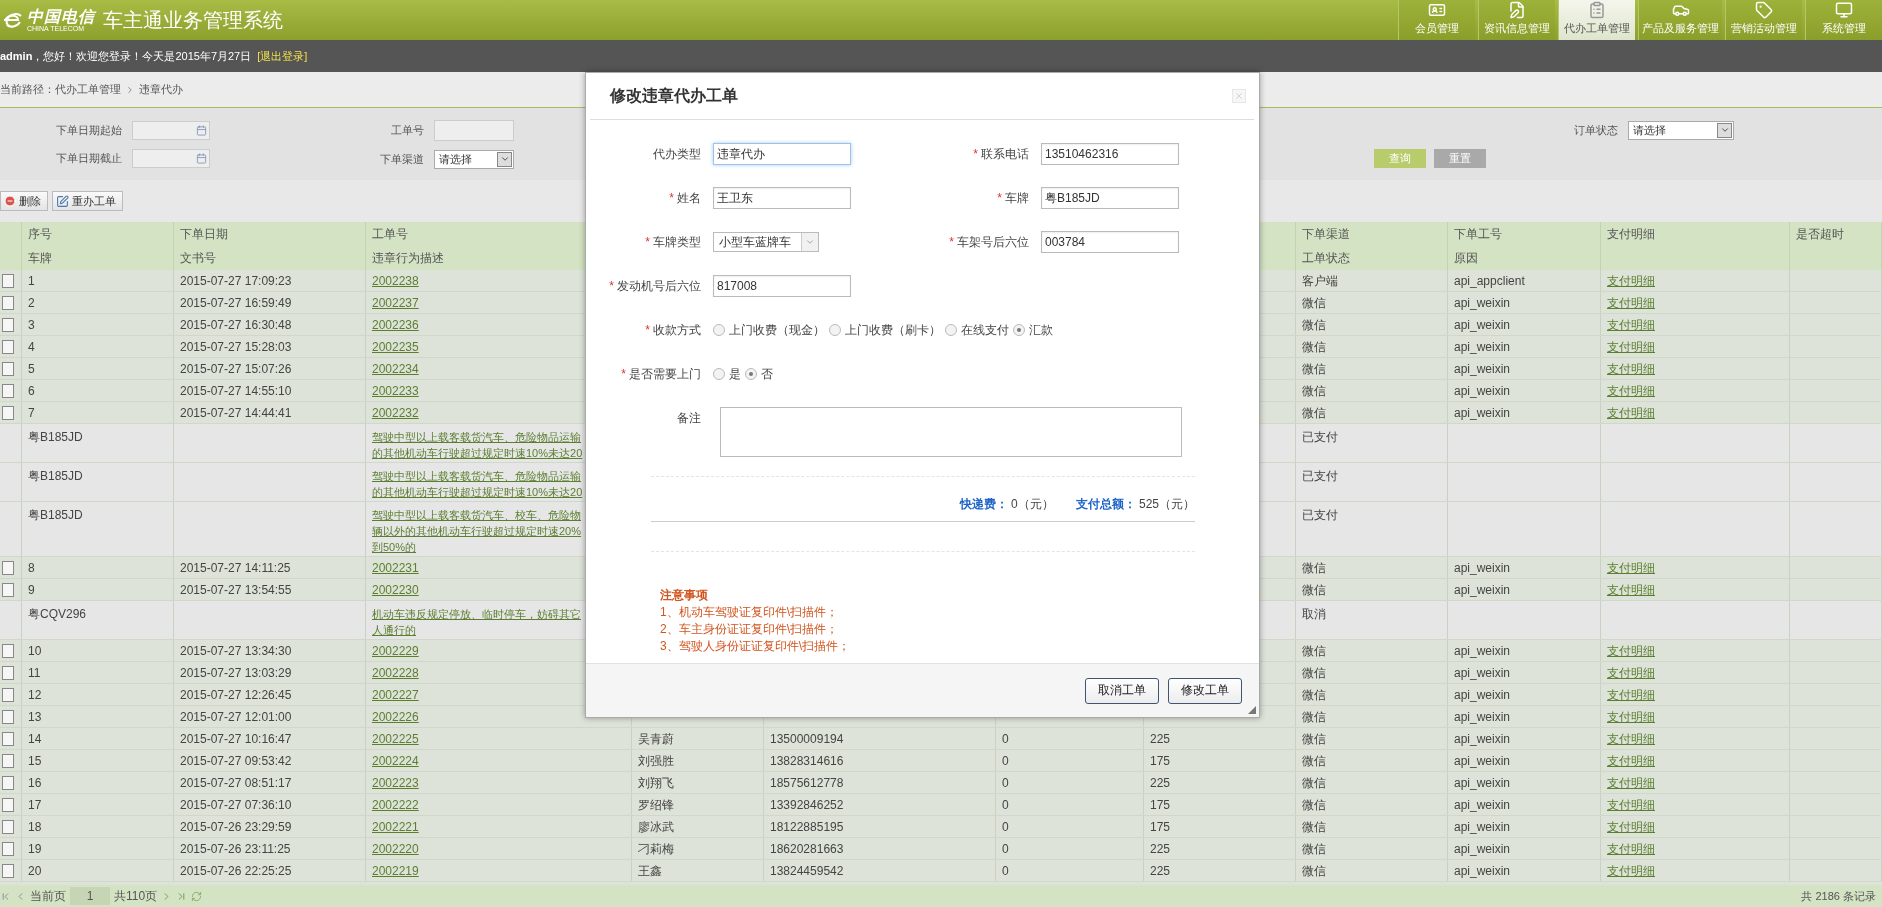 The width and height of the screenshot is (1882, 907). What do you see at coordinates (1122, 690) in the screenshot?
I see `cancel-order-button: 取消工单` at bounding box center [1122, 690].